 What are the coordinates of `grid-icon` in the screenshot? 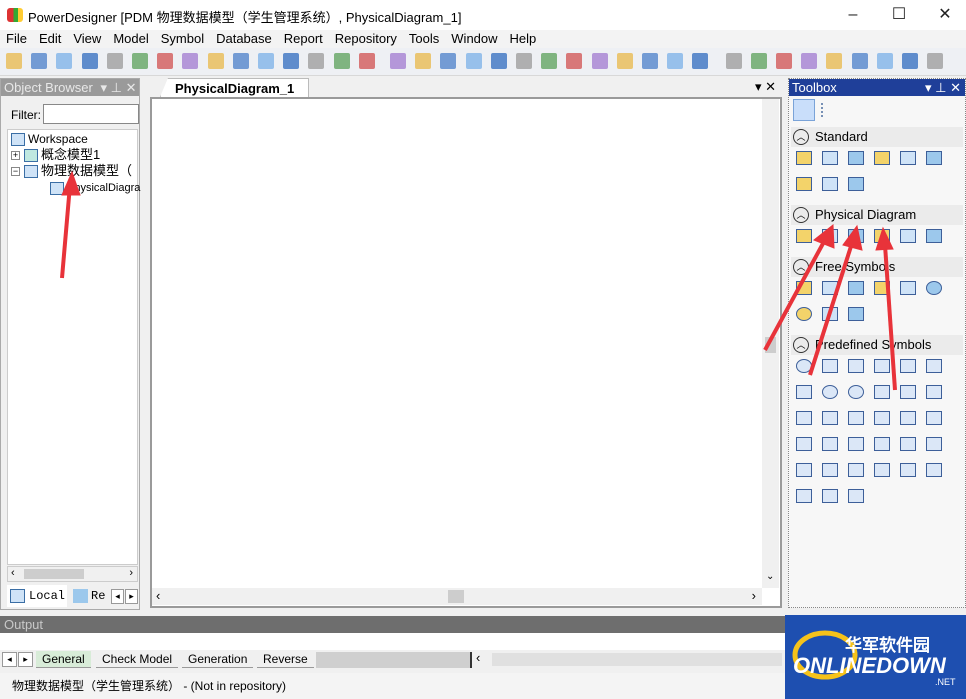 It's located at (549, 61).